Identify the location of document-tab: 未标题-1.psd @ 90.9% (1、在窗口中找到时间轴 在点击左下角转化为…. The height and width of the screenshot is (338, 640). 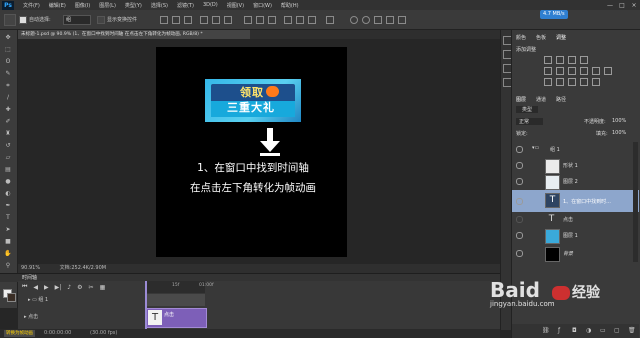
(134, 34).